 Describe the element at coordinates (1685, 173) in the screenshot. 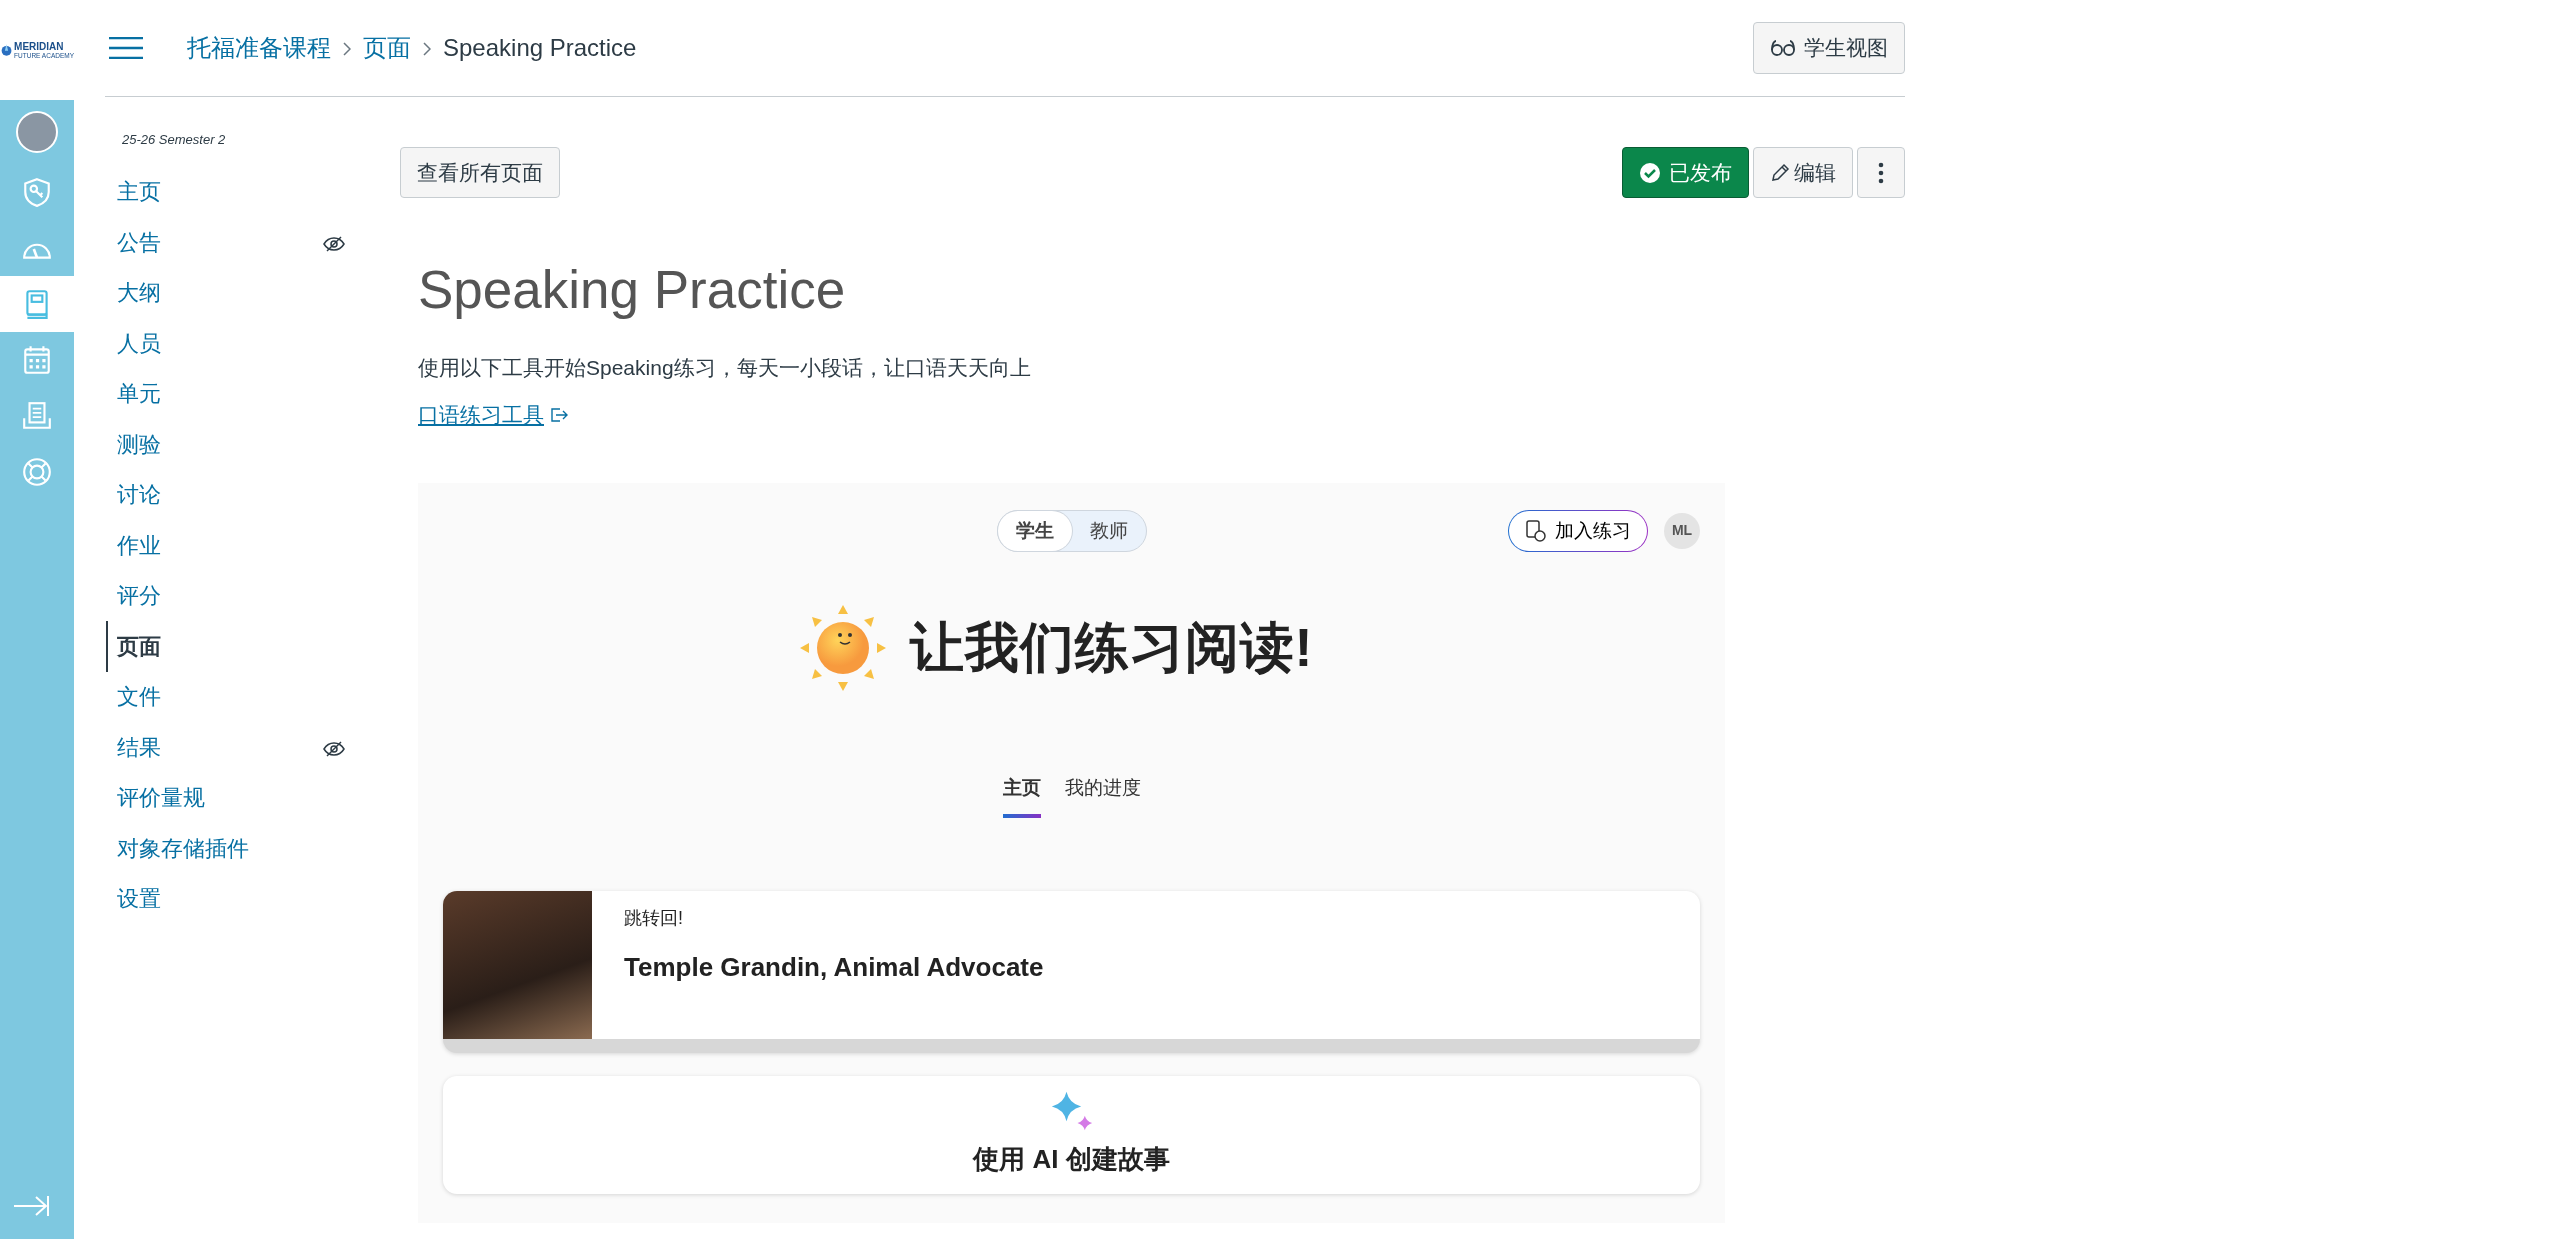

I see `published-button: 已发布` at that location.